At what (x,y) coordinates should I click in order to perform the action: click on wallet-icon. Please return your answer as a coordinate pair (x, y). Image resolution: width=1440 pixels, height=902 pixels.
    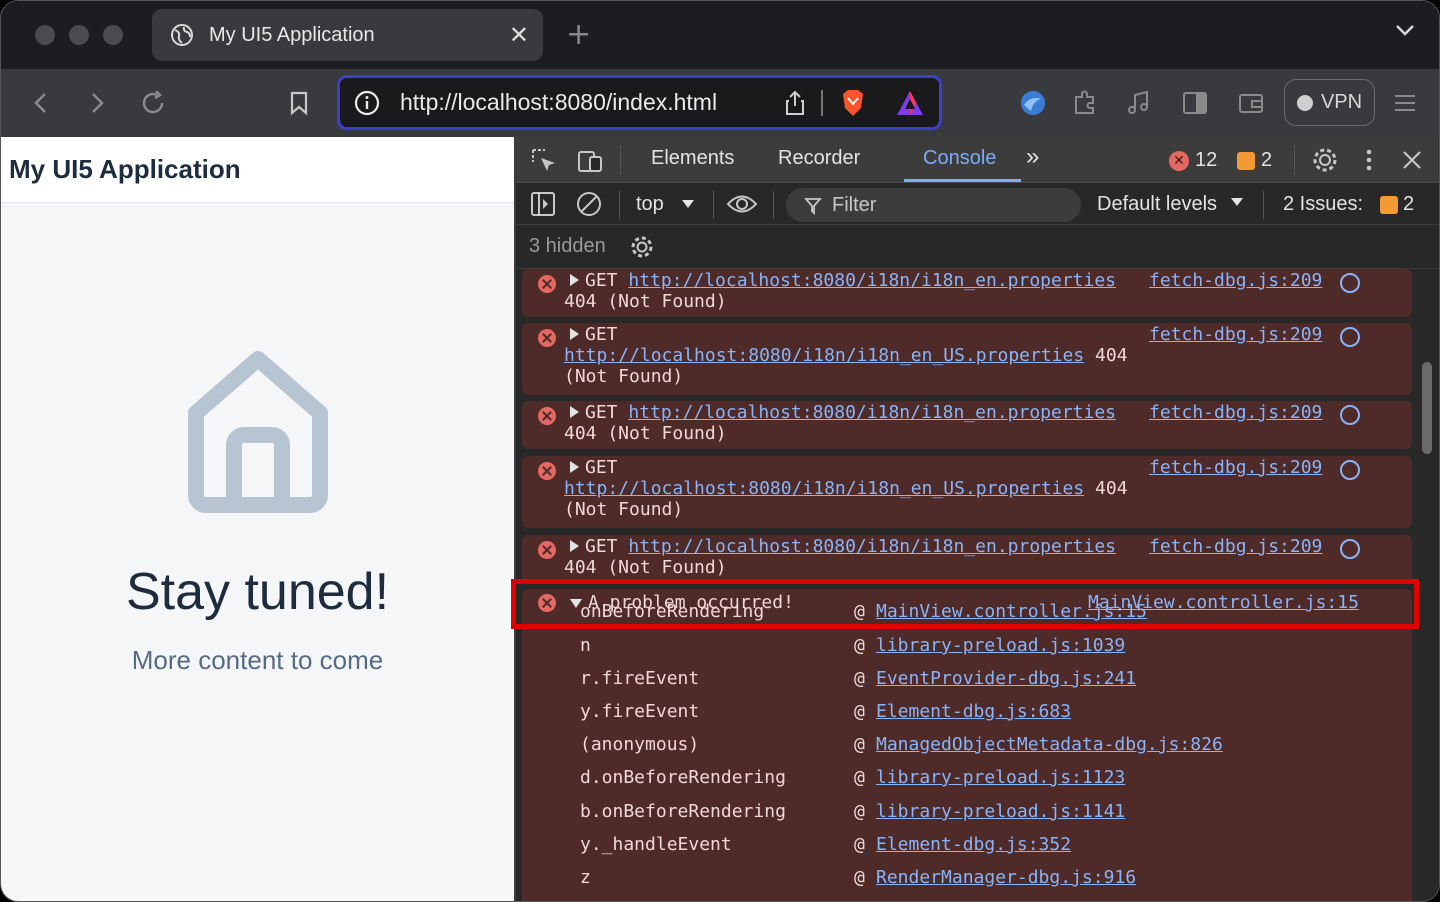
    Looking at the image, I should click on (1251, 103).